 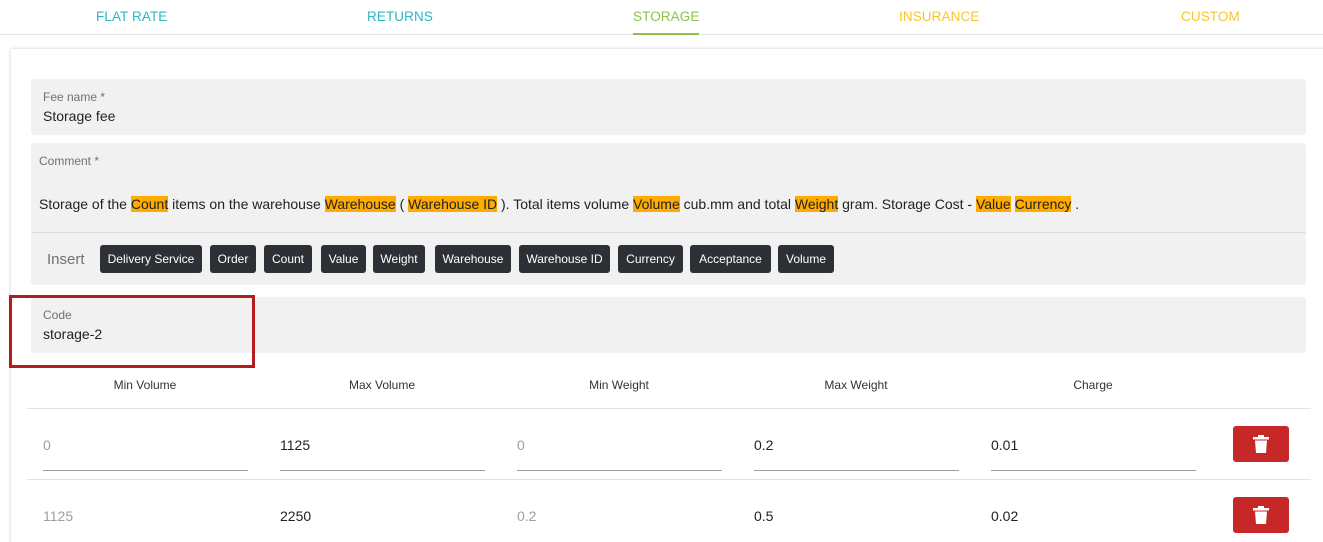 What do you see at coordinates (151, 259) in the screenshot?
I see `insert-chip-delivery-service: Delivery Service` at bounding box center [151, 259].